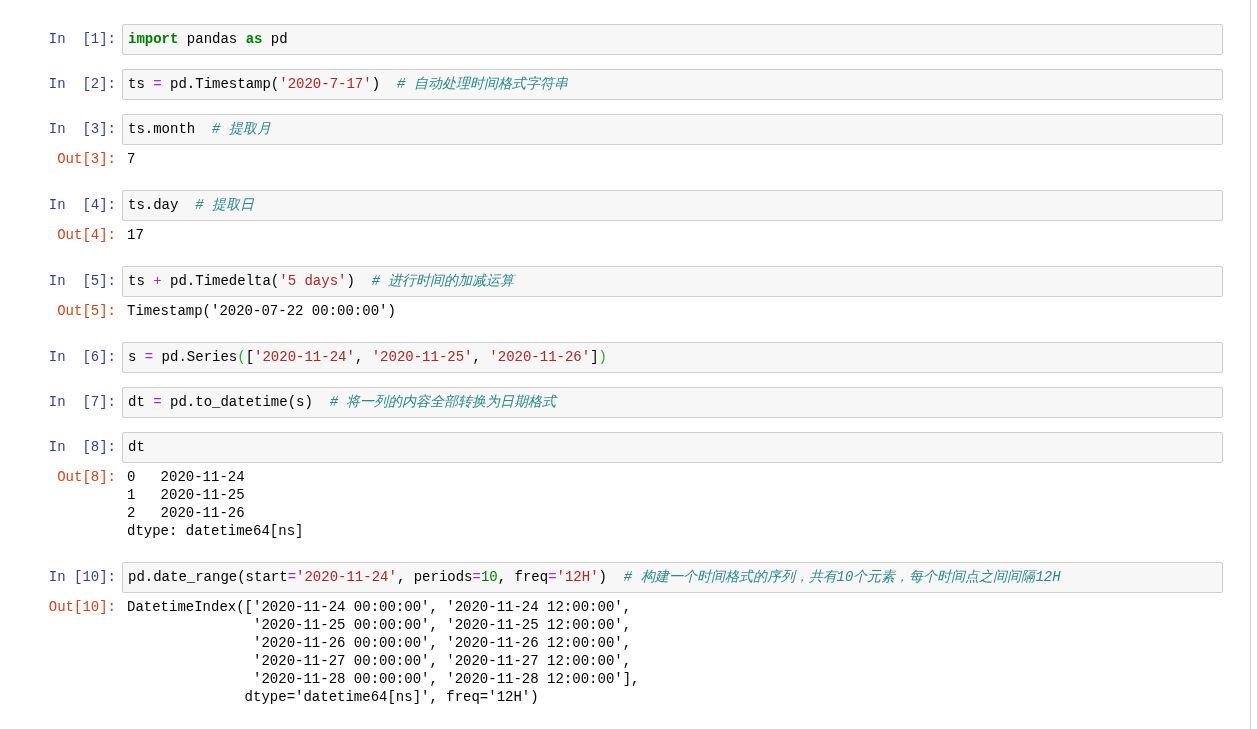 Image resolution: width=1257 pixels, height=729 pixels. What do you see at coordinates (261, 311) in the screenshot?
I see `output-line: Timestamp('2020-07-22 00:00:00')` at bounding box center [261, 311].